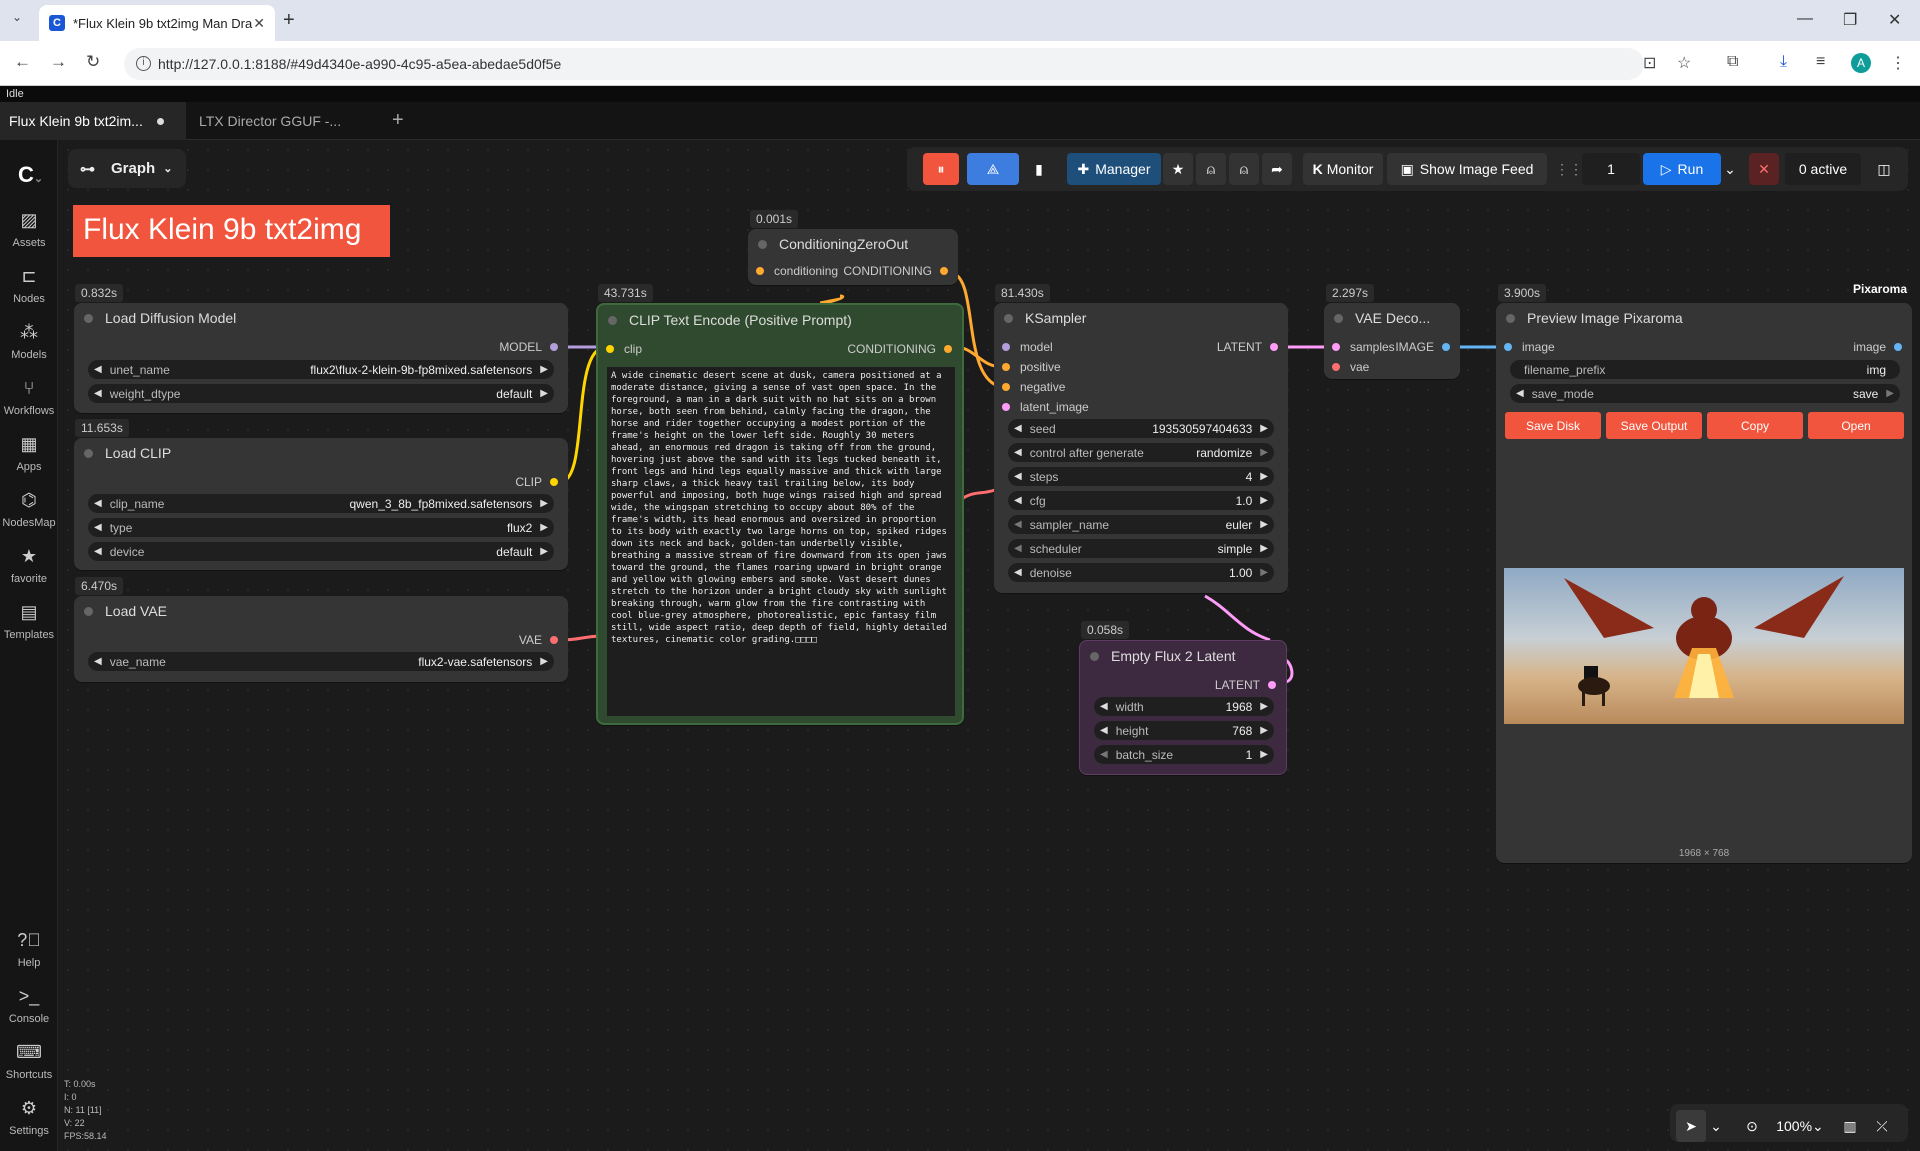 The height and width of the screenshot is (1151, 1920). Describe the element at coordinates (1850, 1126) in the screenshot. I see `minimap-icon: ▥` at that location.